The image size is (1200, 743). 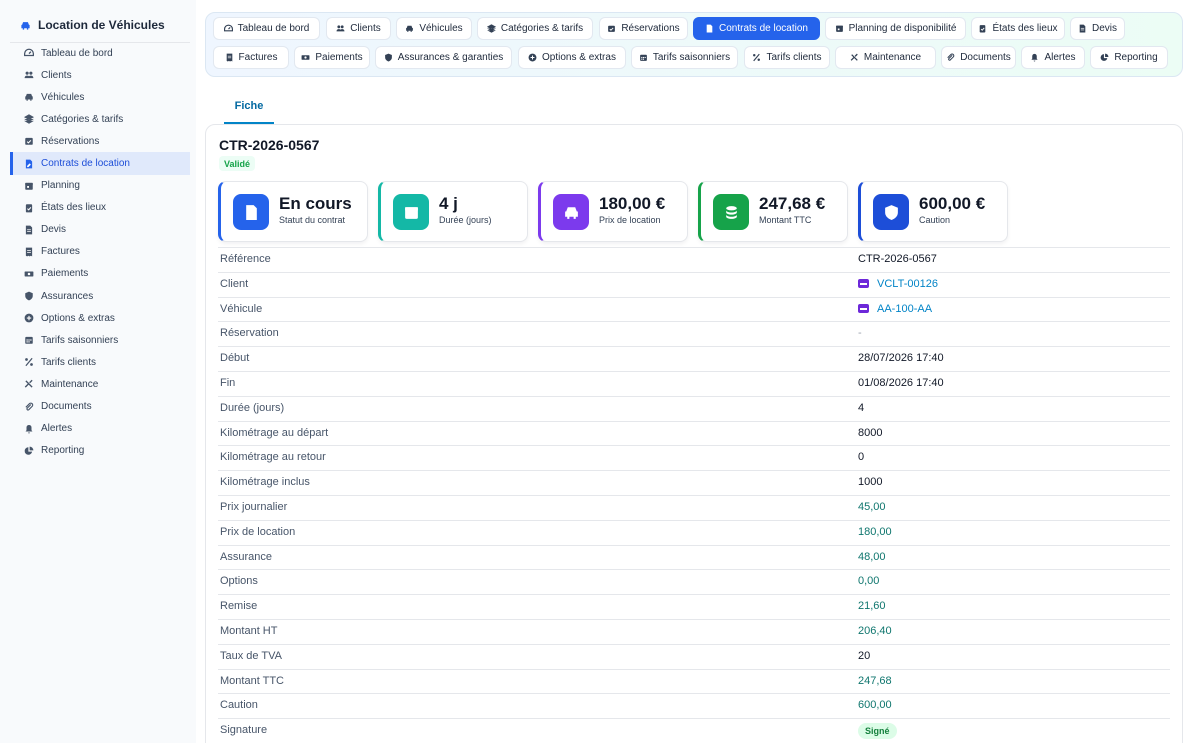 I want to click on module-tab: Devis, so click(x=1097, y=28).